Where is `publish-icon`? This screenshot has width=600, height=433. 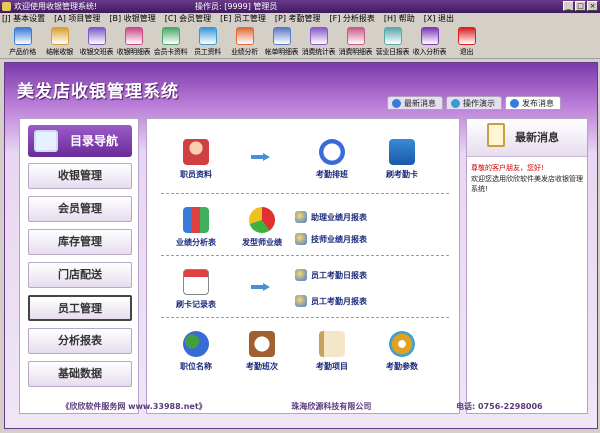
publish-icon is located at coordinates (514, 103).